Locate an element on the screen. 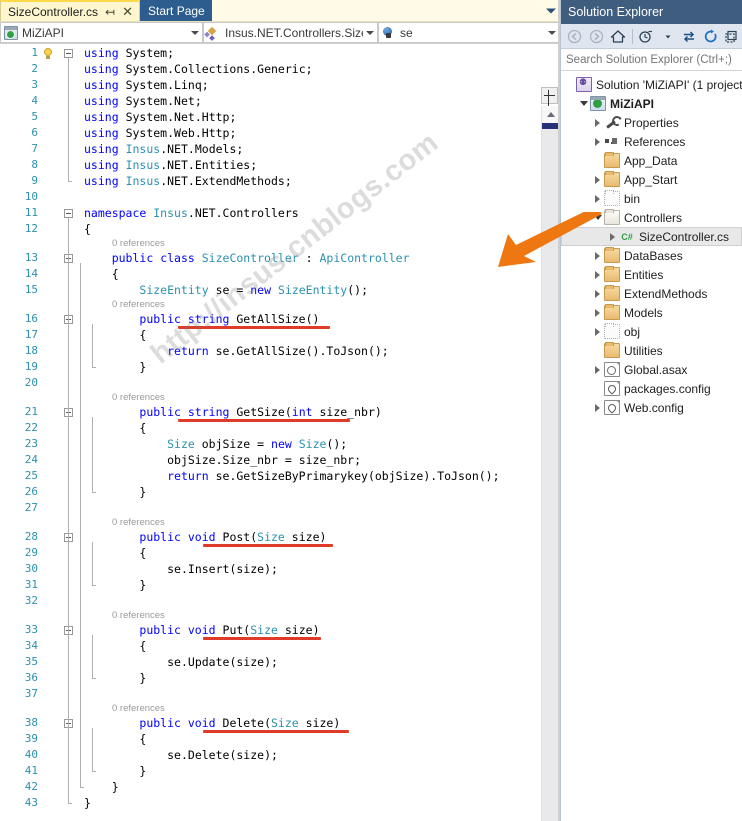 This screenshot has height=821, width=742. editor-scroll-column is located at coordinates (542, 454).